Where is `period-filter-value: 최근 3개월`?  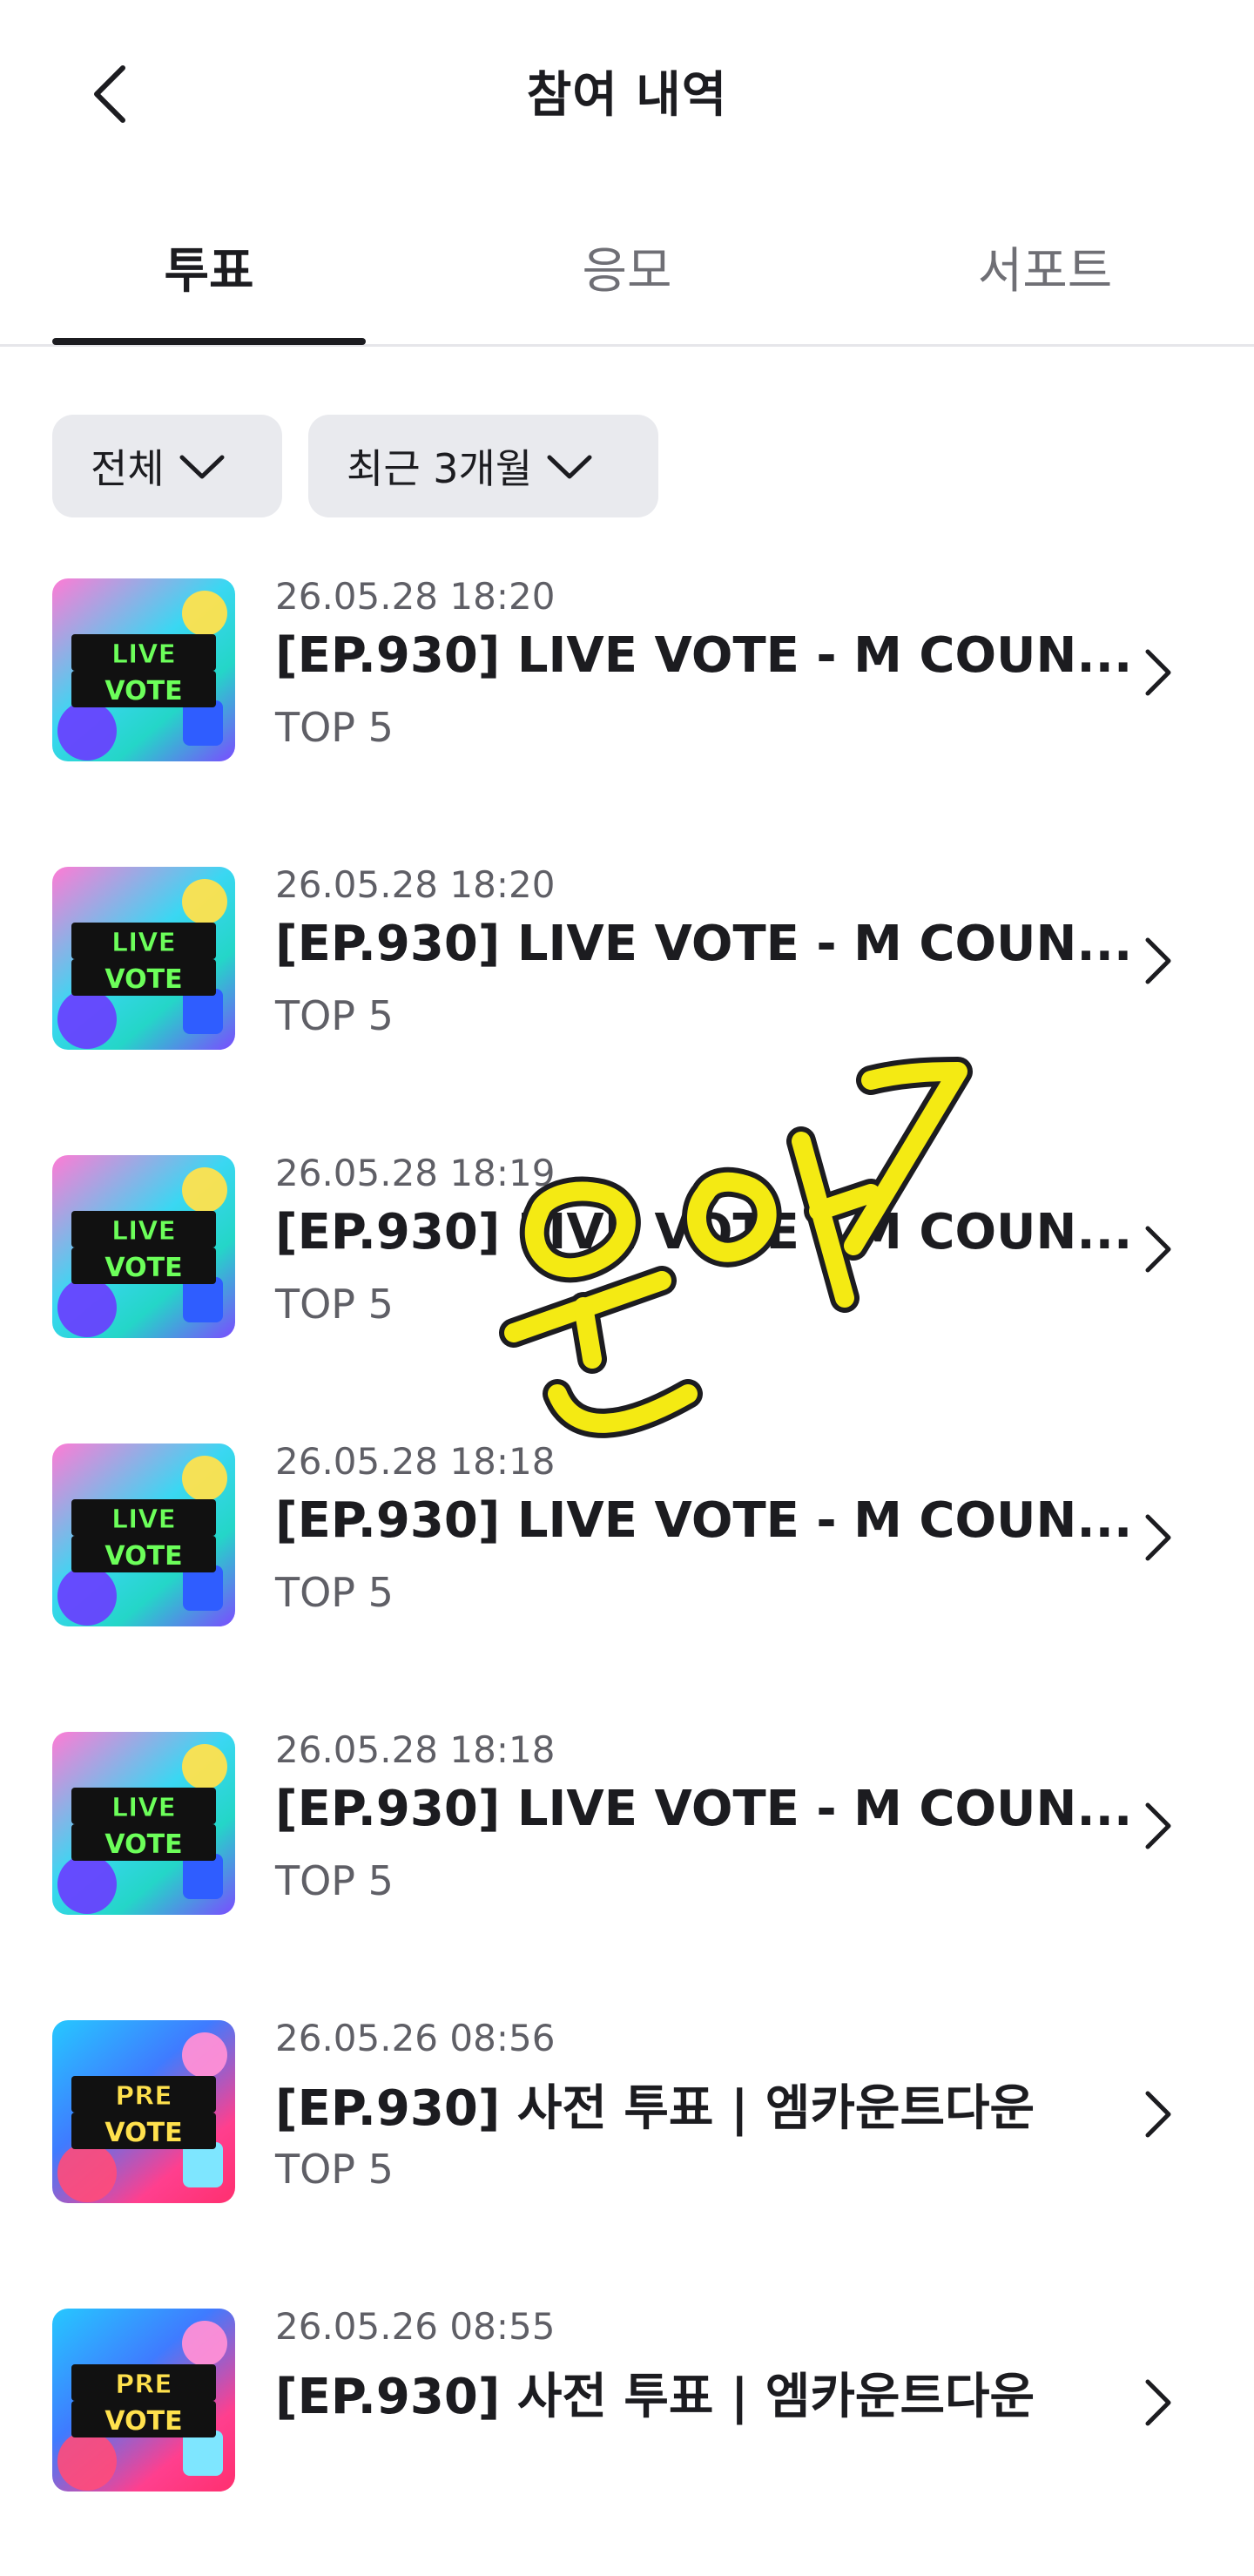 period-filter-value: 최근 3개월 is located at coordinates (440, 468).